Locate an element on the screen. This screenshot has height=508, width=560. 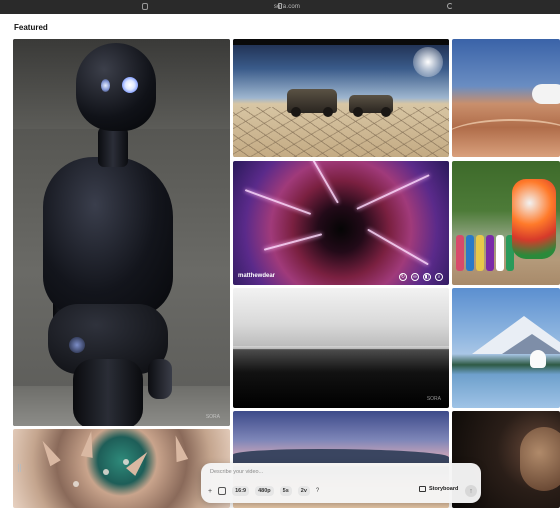
cracked-ground is located at coordinates (341, 132).